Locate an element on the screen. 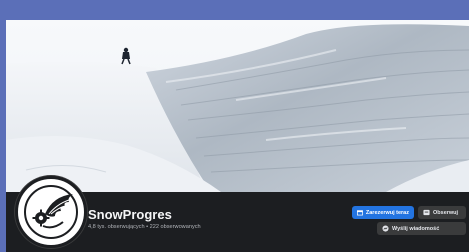 This screenshot has height=252, width=469. page-avatar is located at coordinates (51, 212).